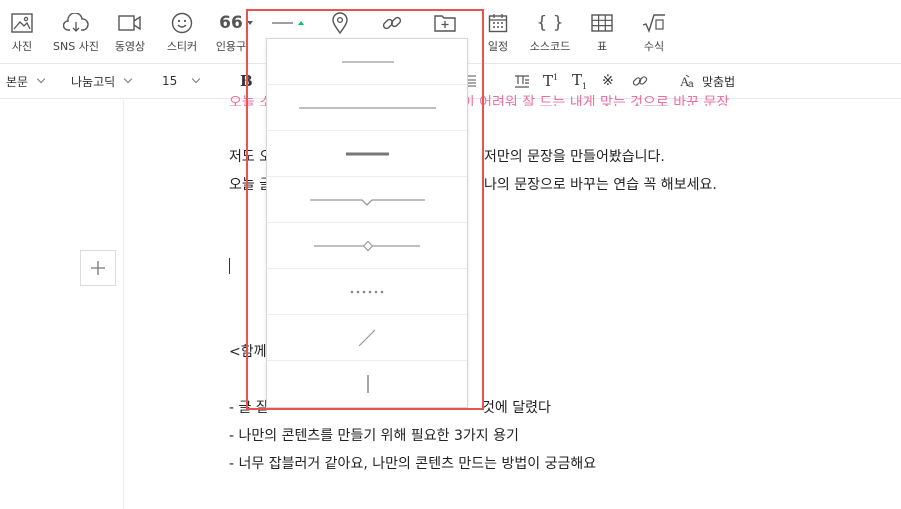  I want to click on dotted-line-icon, so click(367, 292).